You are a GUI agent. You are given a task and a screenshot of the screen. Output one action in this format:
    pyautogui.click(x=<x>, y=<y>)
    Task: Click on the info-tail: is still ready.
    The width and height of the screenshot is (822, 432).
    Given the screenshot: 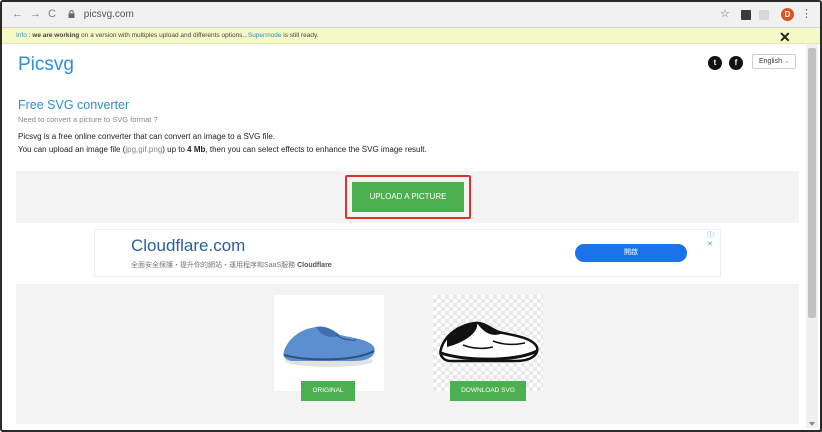 What is the action you would take?
    pyautogui.click(x=300, y=35)
    